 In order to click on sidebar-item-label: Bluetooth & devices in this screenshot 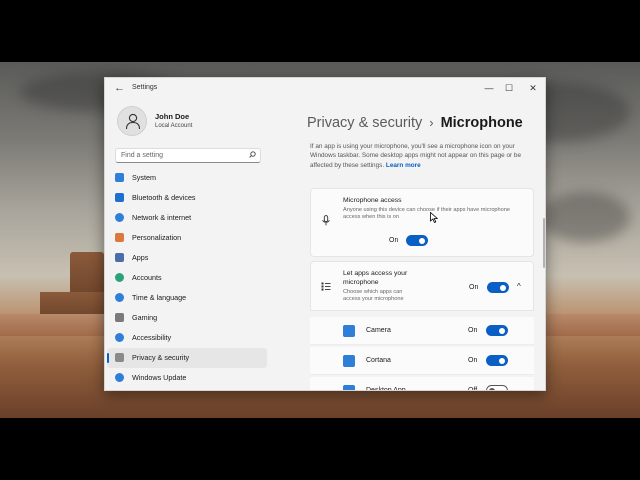, I will do `click(164, 197)`.